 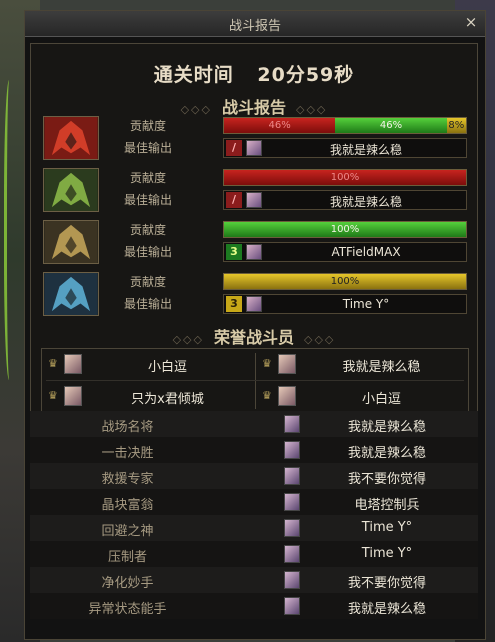 I want to click on honor-heading: ◇◇◇ 荣誉战斗员 ◇◇◇, so click(x=254, y=336).